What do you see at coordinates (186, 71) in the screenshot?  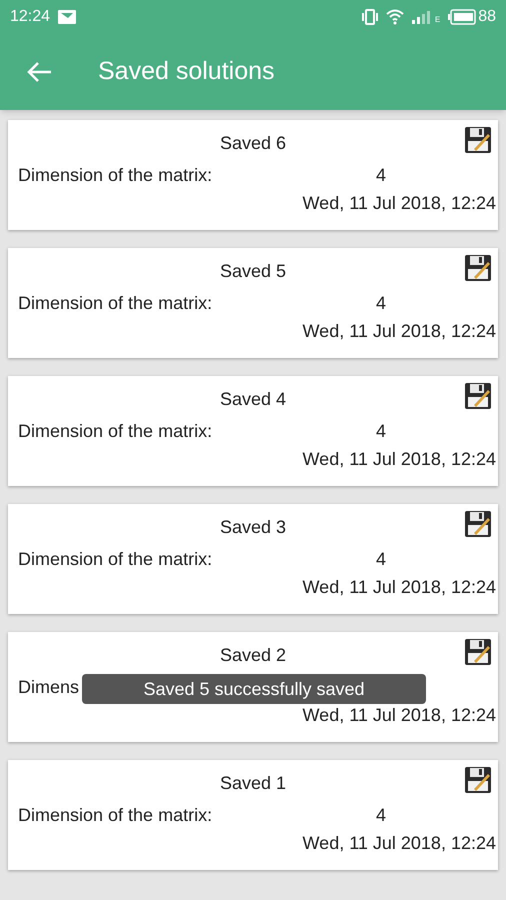 I see `app-bar-title: Saved solutions` at bounding box center [186, 71].